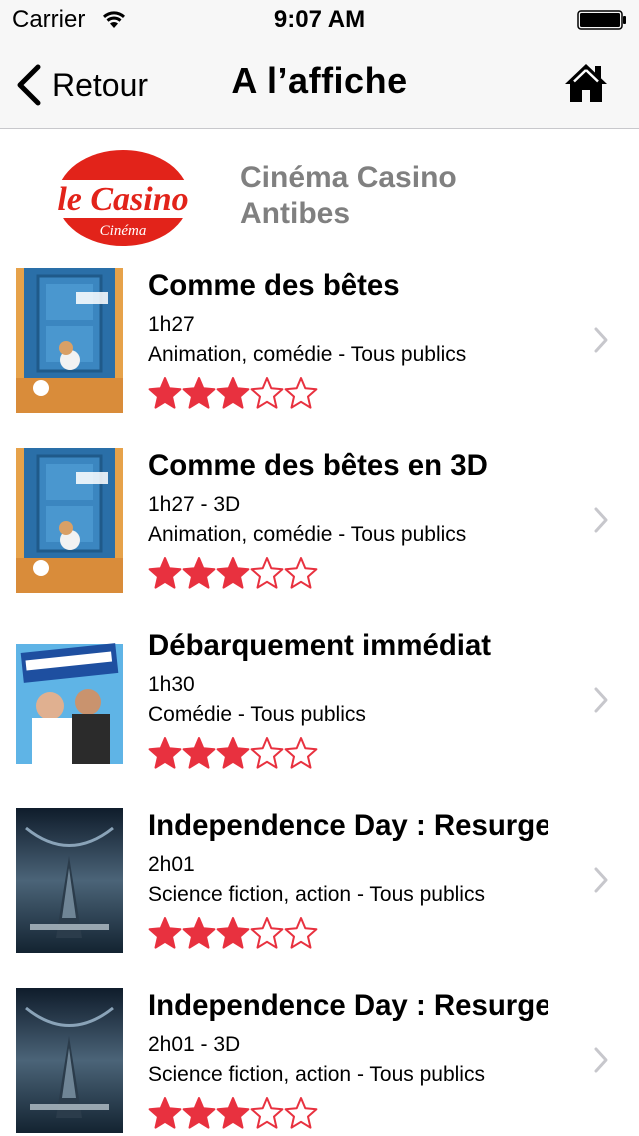  Describe the element at coordinates (320, 645) in the screenshot. I see `film-title: Débarquement immédiat` at that location.